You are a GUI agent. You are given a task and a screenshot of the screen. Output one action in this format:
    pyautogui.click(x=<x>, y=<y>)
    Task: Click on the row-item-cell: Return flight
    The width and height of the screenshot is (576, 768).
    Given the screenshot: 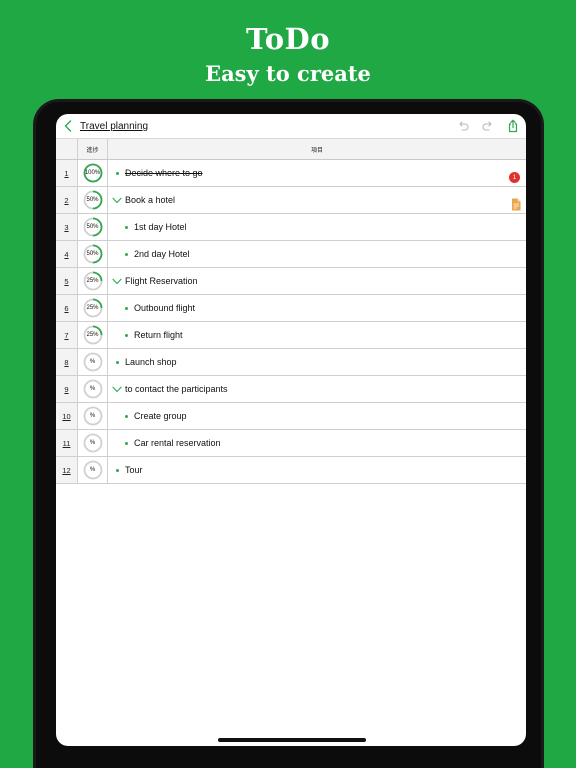 What is the action you would take?
    pyautogui.click(x=317, y=335)
    